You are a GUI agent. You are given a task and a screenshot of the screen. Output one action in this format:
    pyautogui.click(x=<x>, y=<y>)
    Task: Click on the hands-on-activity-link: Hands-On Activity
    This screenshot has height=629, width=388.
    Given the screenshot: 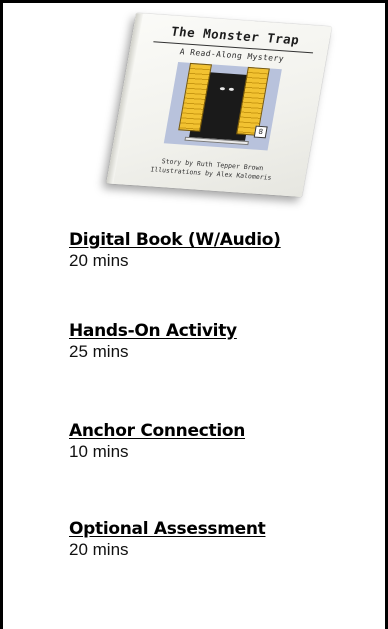 What is the action you would take?
    pyautogui.click(x=153, y=331)
    